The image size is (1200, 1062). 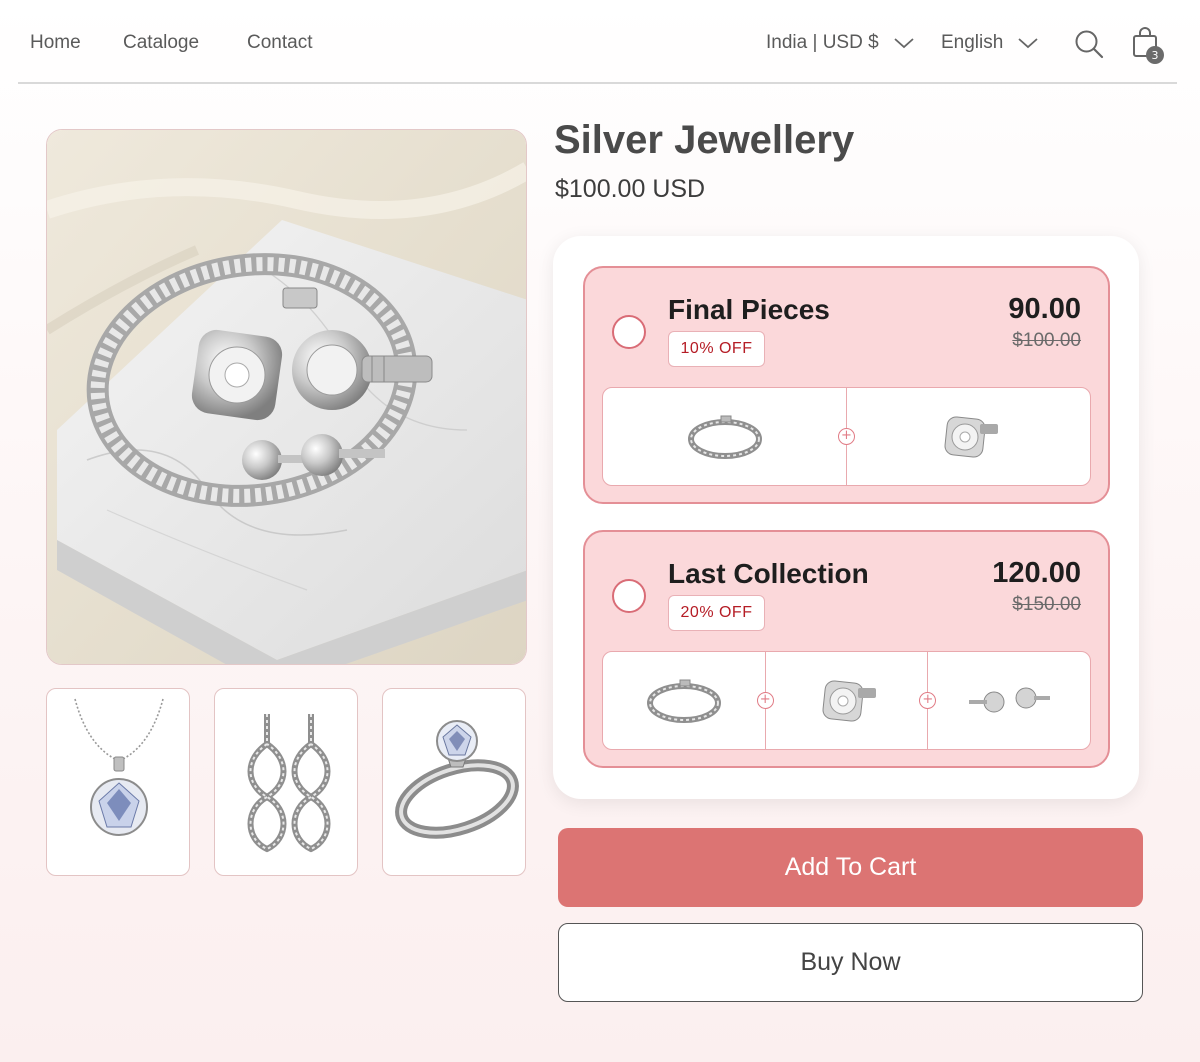 I want to click on thumbnail-solitaire-ring, so click(x=454, y=782).